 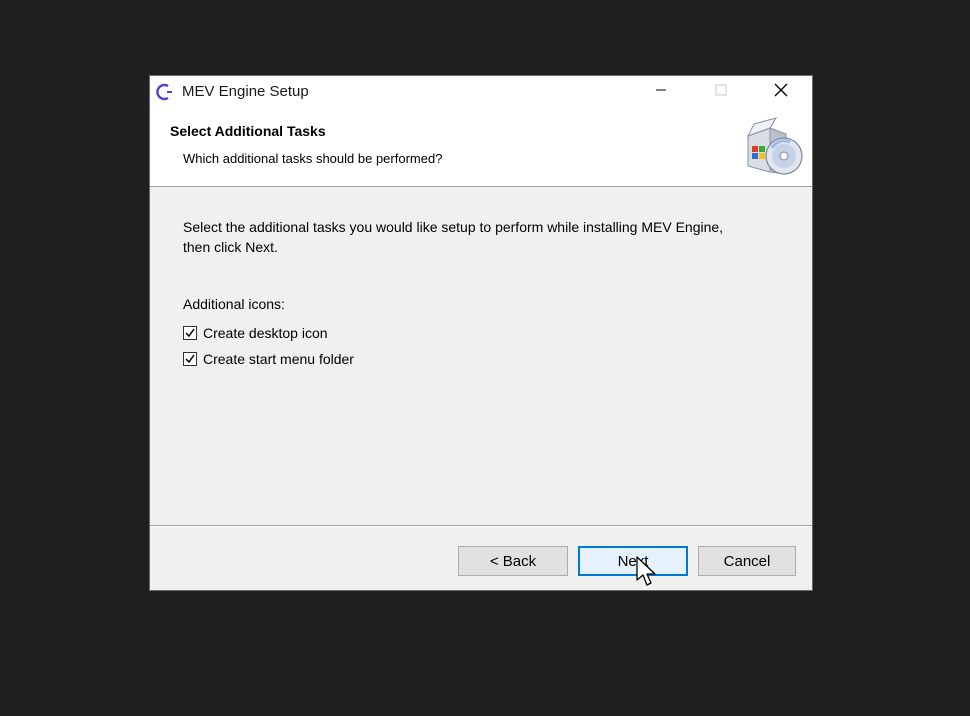 What do you see at coordinates (481, 526) in the screenshot?
I see `footer-divider` at bounding box center [481, 526].